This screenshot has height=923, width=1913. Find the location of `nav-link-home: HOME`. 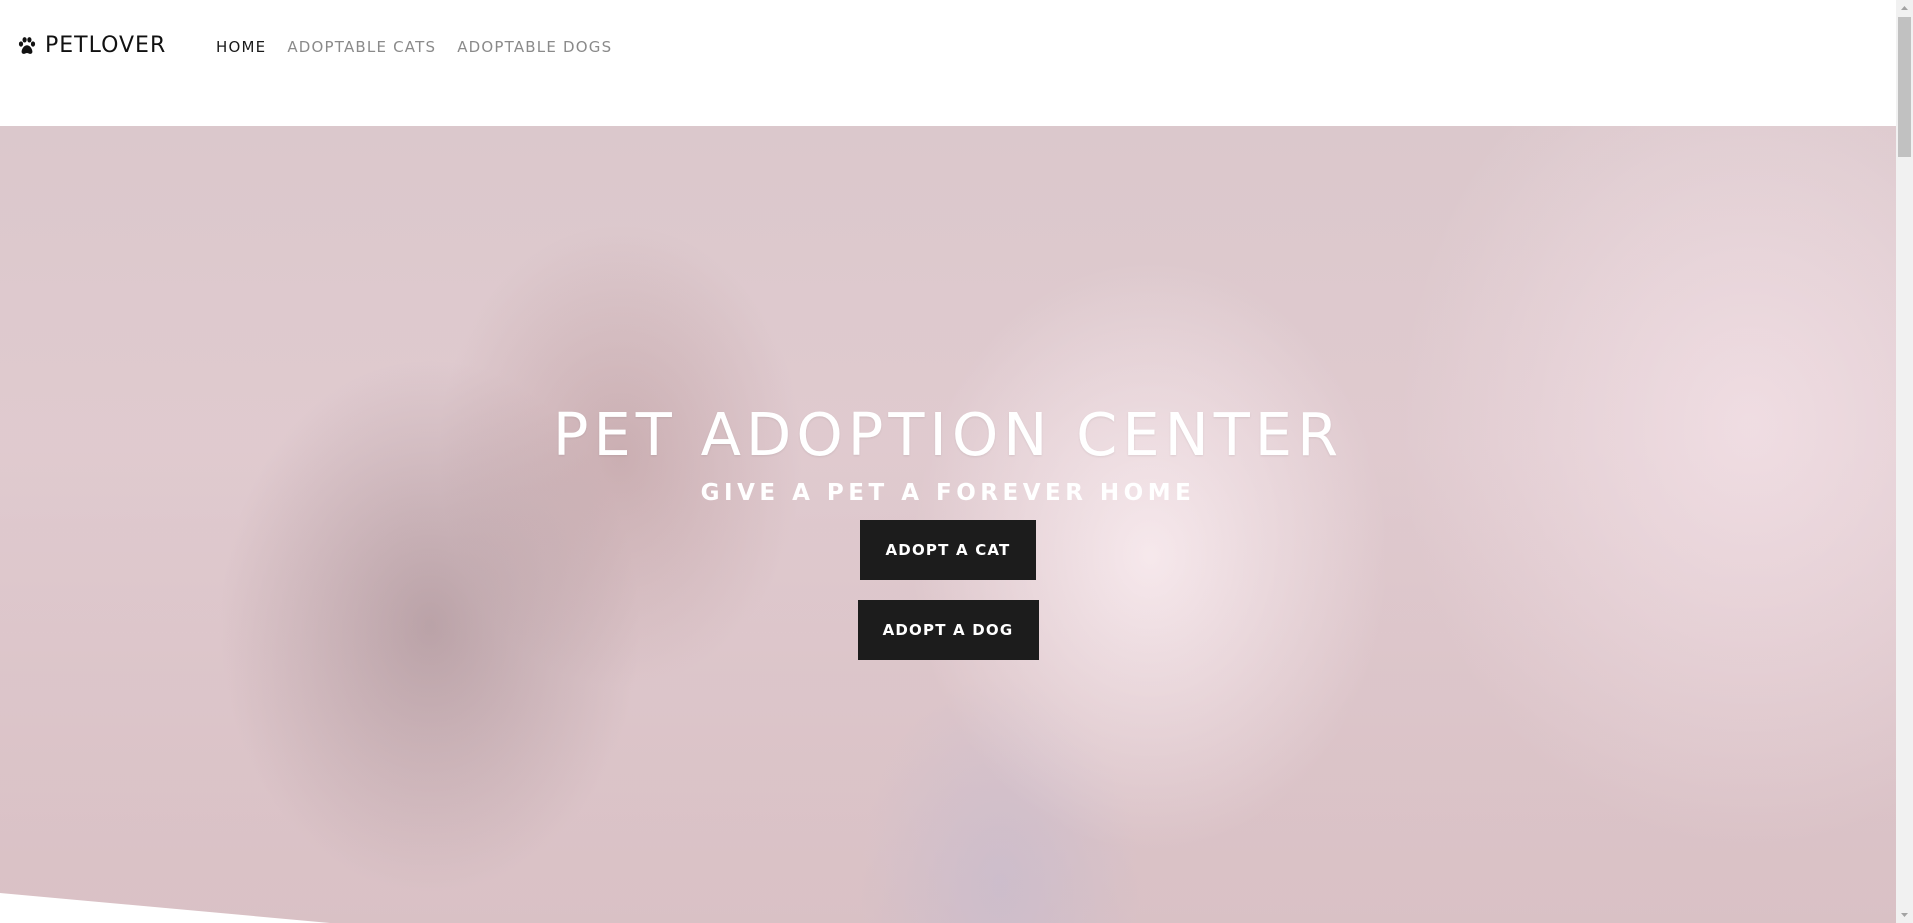

nav-link-home: HOME is located at coordinates (241, 47).